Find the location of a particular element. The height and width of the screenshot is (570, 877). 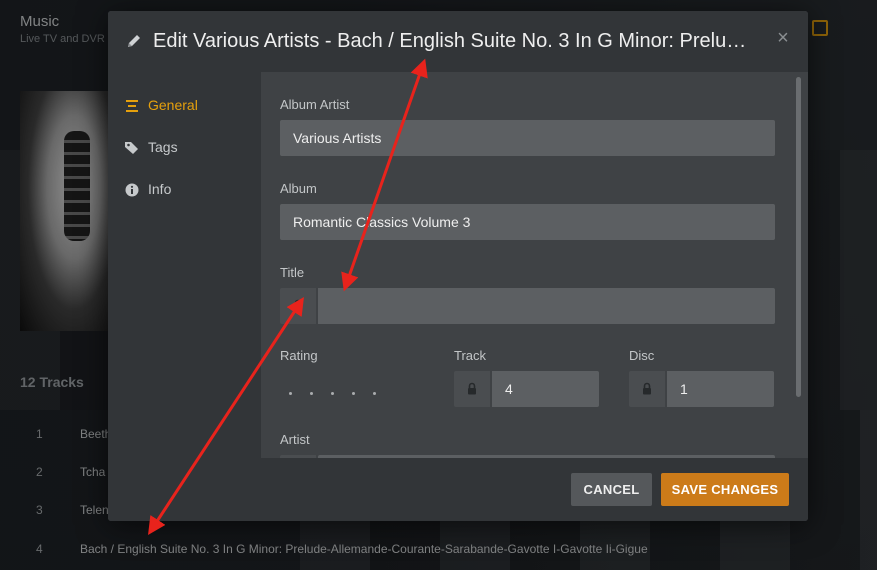

tags-icon is located at coordinates (131, 148).